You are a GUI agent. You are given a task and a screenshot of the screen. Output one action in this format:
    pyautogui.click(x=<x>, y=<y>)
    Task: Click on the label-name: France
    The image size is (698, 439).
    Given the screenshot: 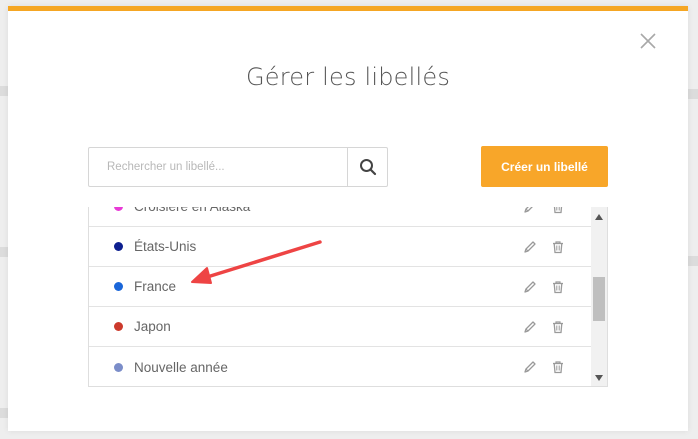 What is the action you would take?
    pyautogui.click(x=155, y=286)
    